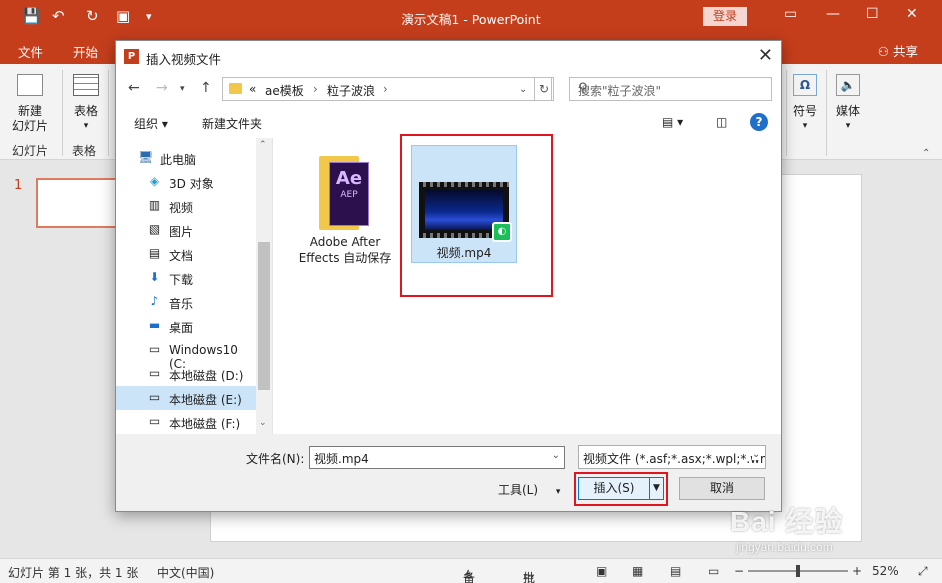  I want to click on forward-icon: →, so click(162, 88).